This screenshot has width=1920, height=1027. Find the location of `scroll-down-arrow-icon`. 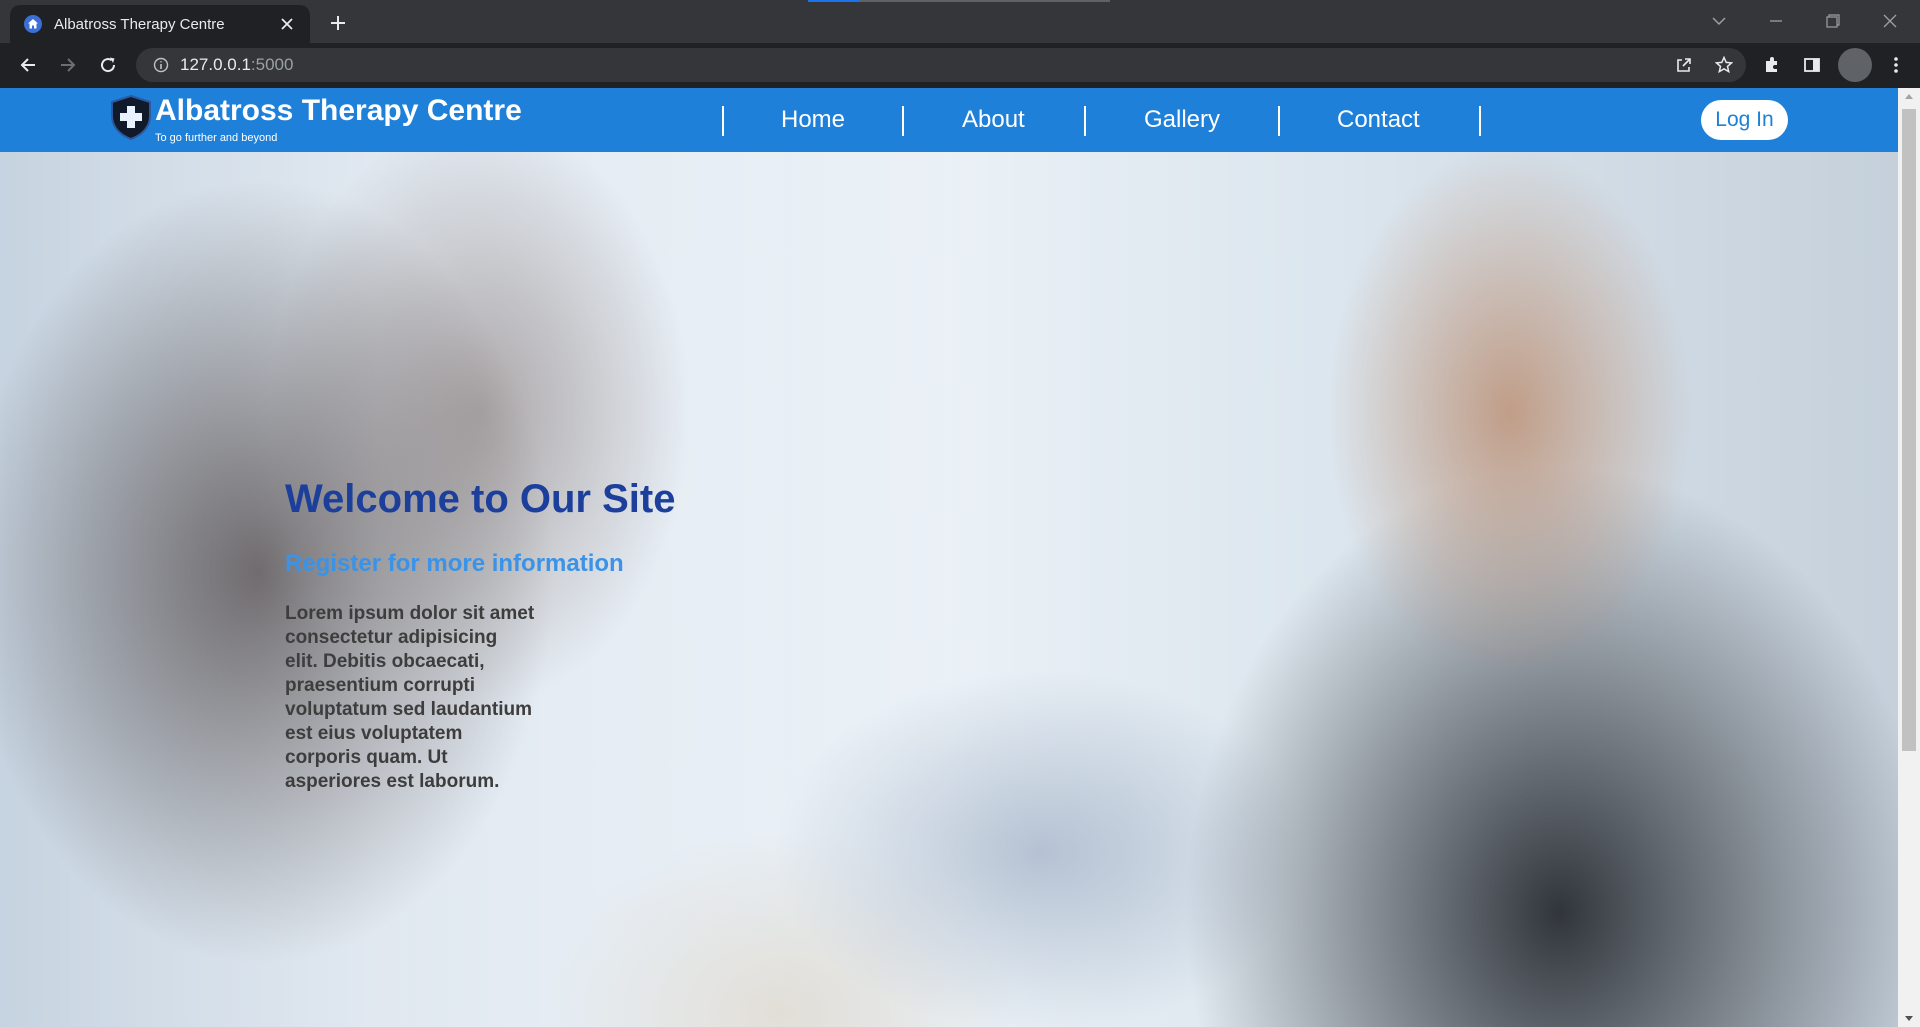

scroll-down-arrow-icon is located at coordinates (1909, 1018).